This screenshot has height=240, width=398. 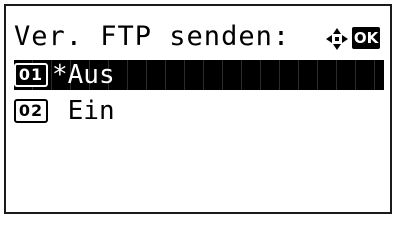 I want to click on ok-button: OK, so click(x=366, y=38).